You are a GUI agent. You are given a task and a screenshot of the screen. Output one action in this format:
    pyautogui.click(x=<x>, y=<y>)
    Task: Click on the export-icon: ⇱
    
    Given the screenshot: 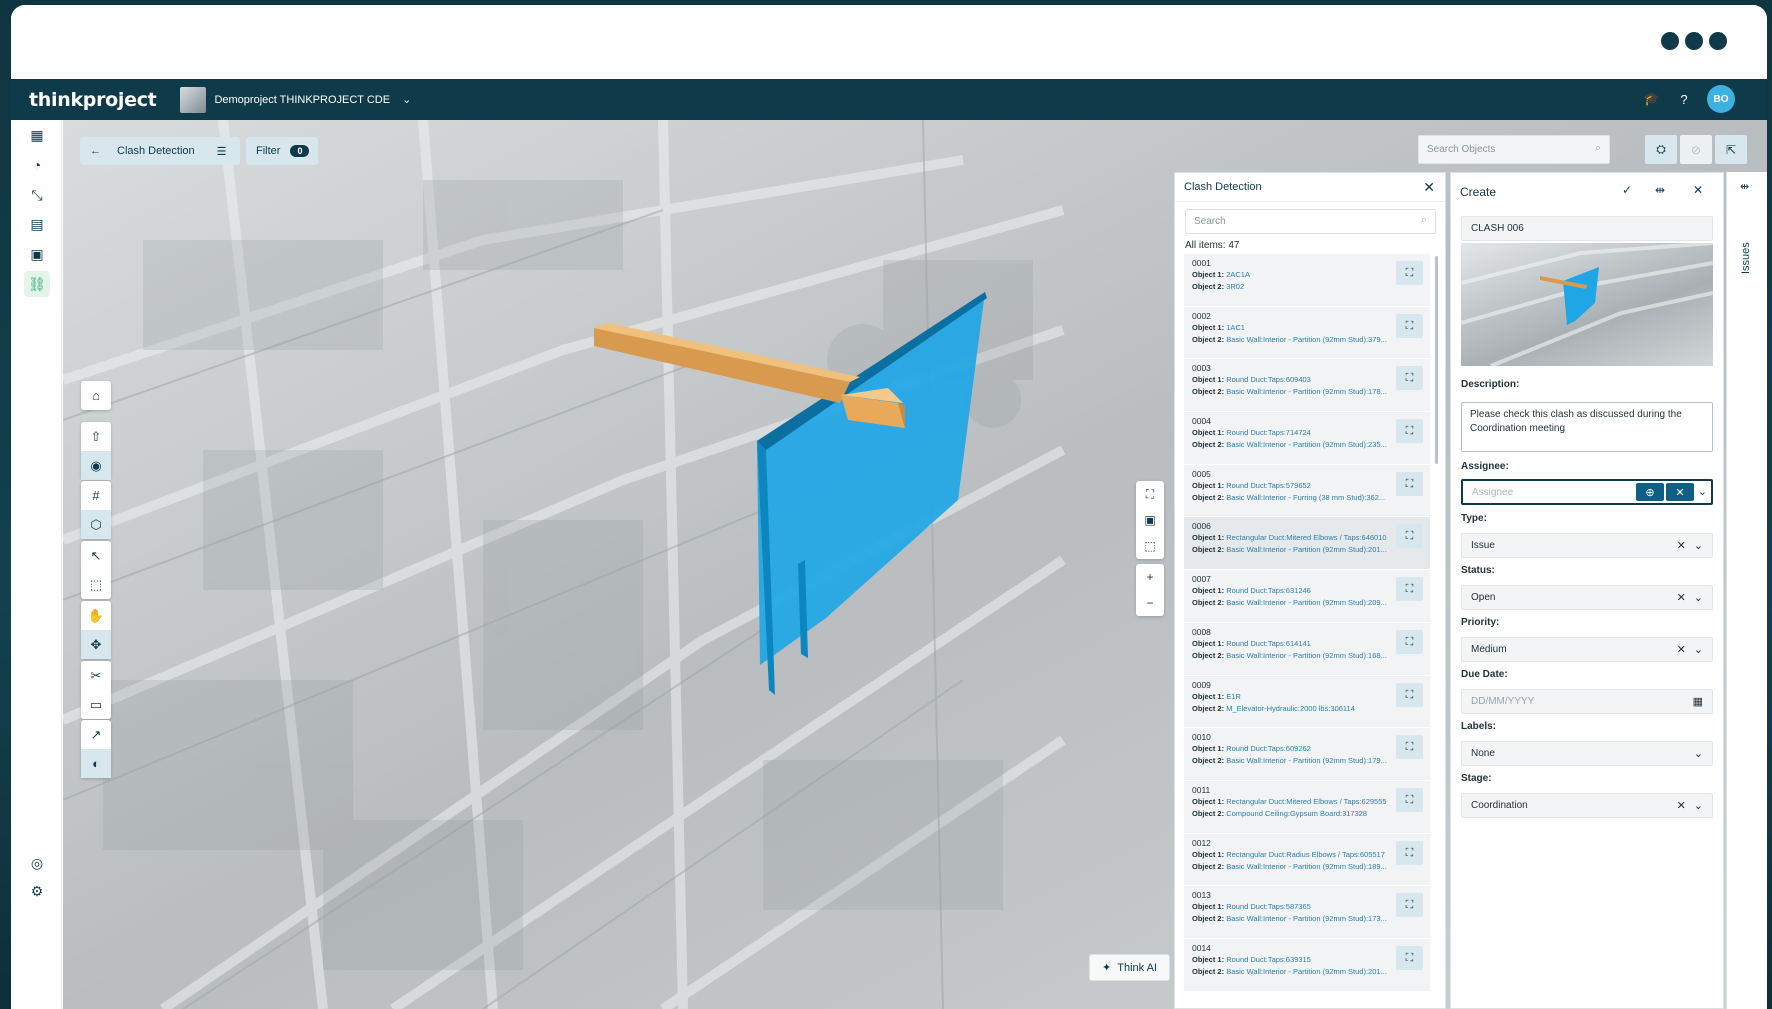 What is the action you would take?
    pyautogui.click(x=1731, y=149)
    